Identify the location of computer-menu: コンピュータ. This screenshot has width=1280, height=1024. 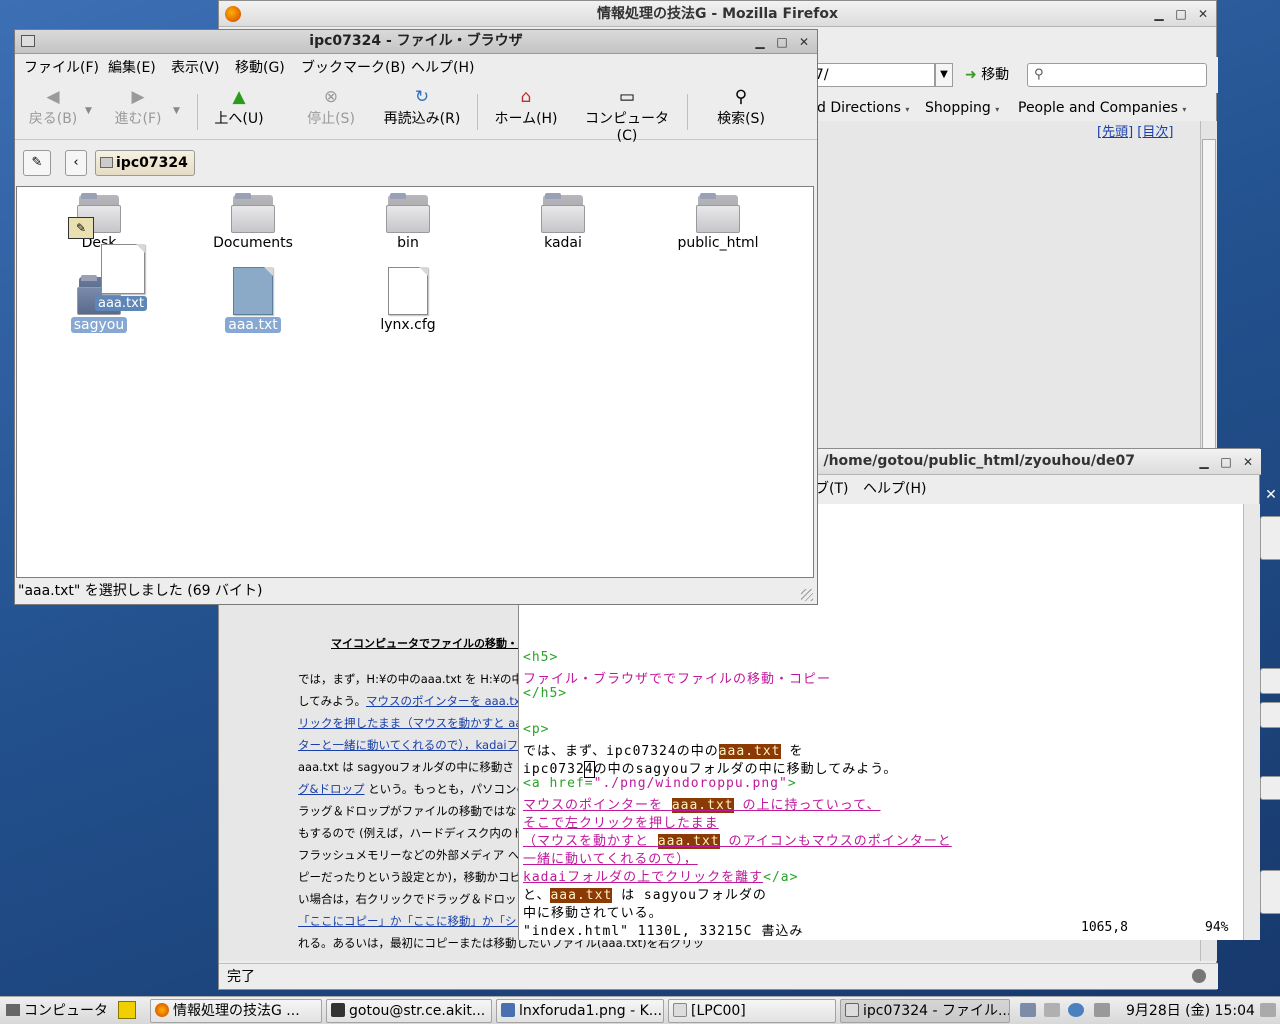
(57, 1011).